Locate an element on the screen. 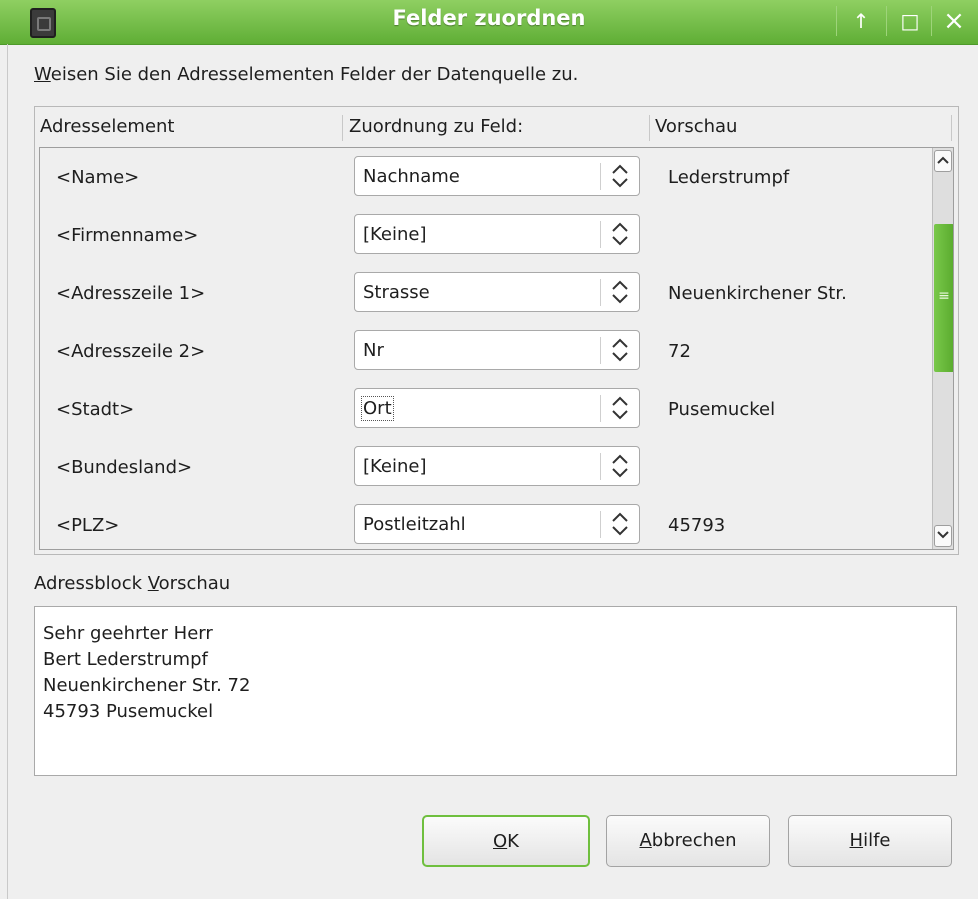 The height and width of the screenshot is (899, 978). help-mnemonic: H is located at coordinates (856, 840).